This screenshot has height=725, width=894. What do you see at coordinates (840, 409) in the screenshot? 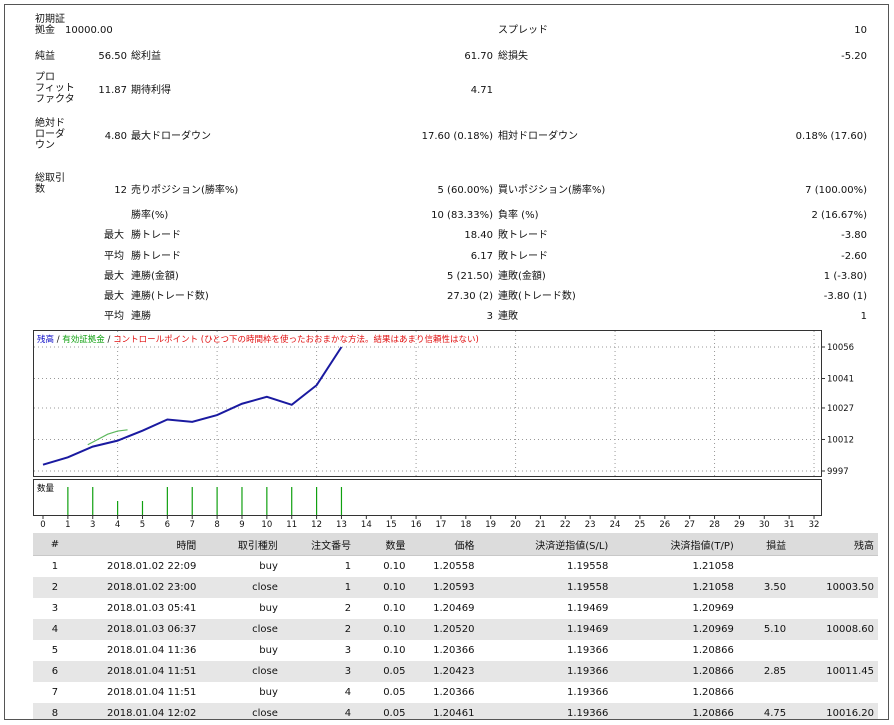
I see `y-tick-label: 10027` at bounding box center [840, 409].